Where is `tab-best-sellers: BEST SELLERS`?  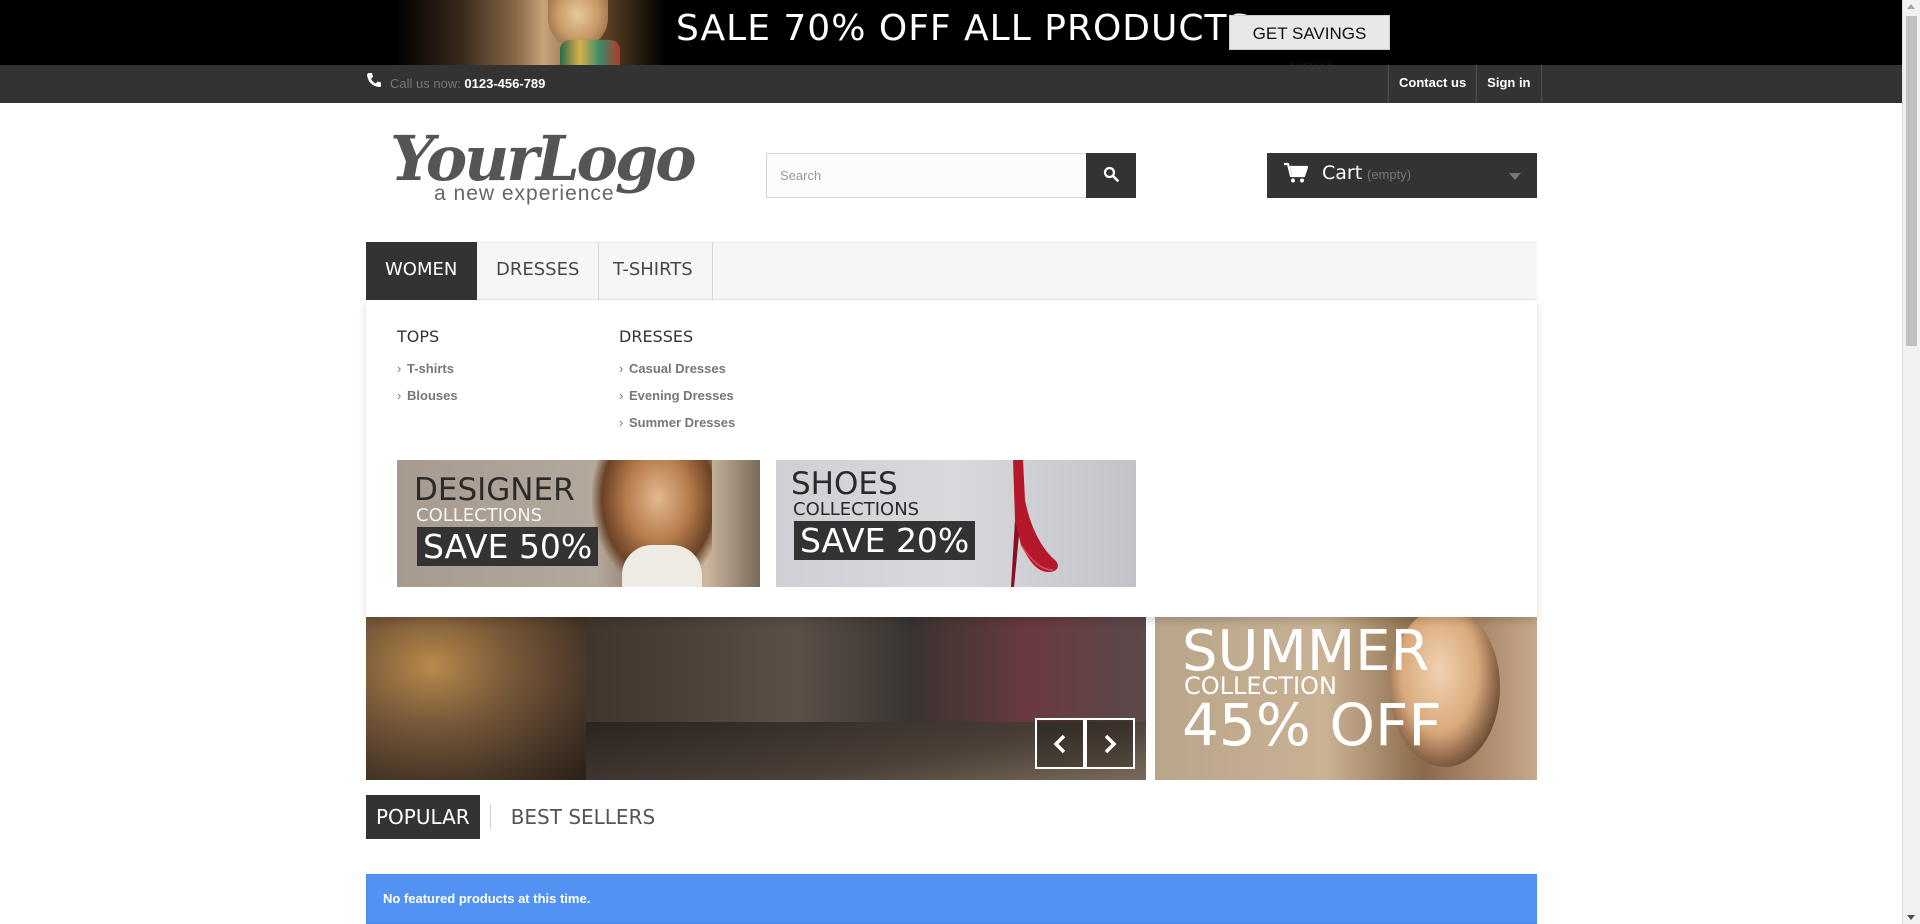 tab-best-sellers: BEST SELLERS is located at coordinates (583, 817).